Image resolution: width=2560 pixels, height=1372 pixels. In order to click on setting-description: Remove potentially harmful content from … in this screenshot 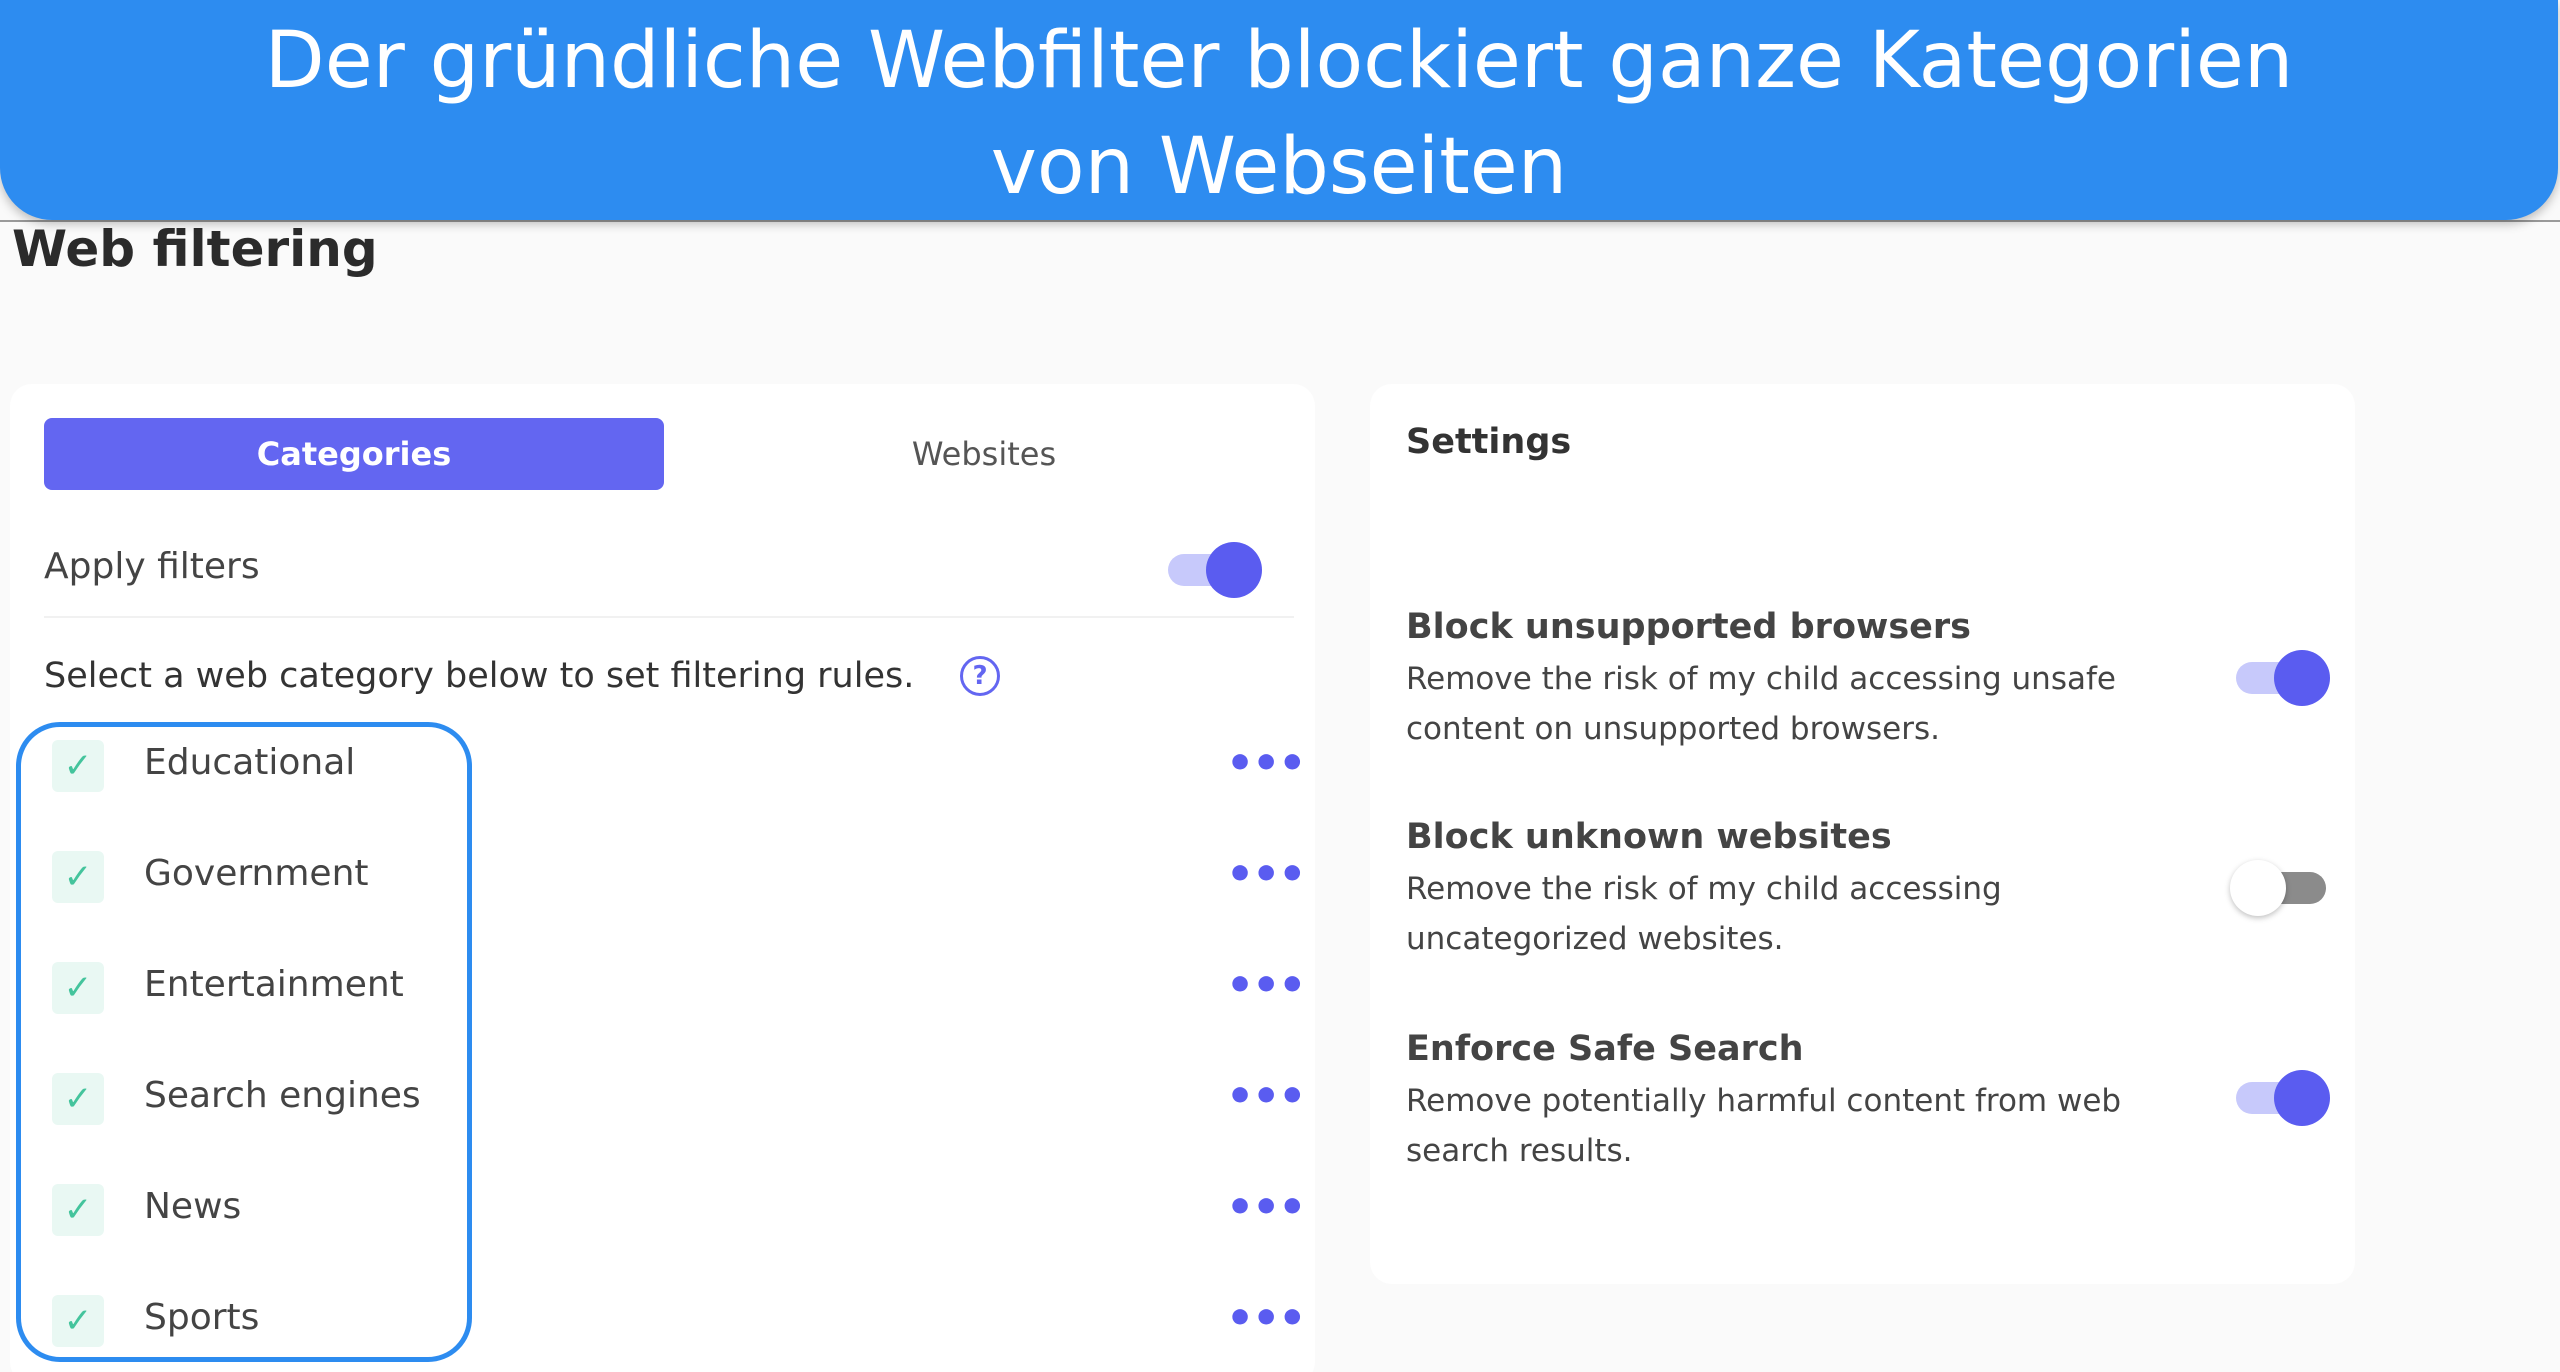, I will do `click(1764, 1126)`.